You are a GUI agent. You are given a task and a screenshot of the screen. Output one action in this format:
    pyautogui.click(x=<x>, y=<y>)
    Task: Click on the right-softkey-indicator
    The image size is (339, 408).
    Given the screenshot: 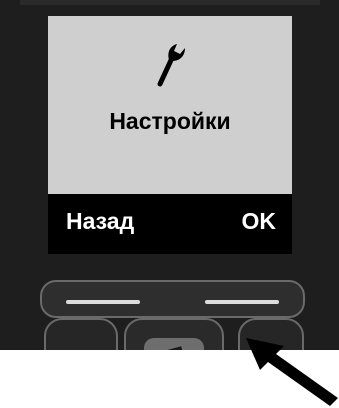 What is the action you would take?
    pyautogui.click(x=242, y=302)
    